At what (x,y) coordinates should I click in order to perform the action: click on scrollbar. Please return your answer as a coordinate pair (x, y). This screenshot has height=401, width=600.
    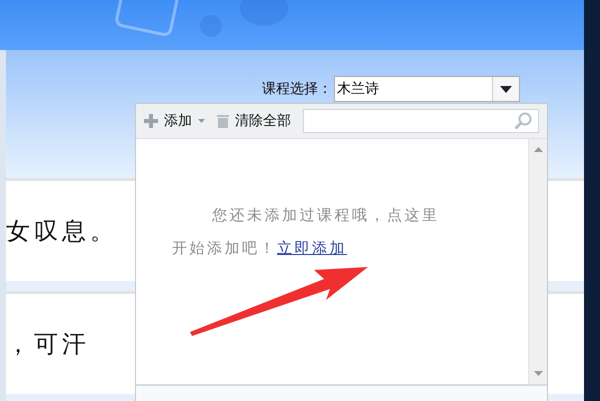
    Looking at the image, I should click on (537, 261).